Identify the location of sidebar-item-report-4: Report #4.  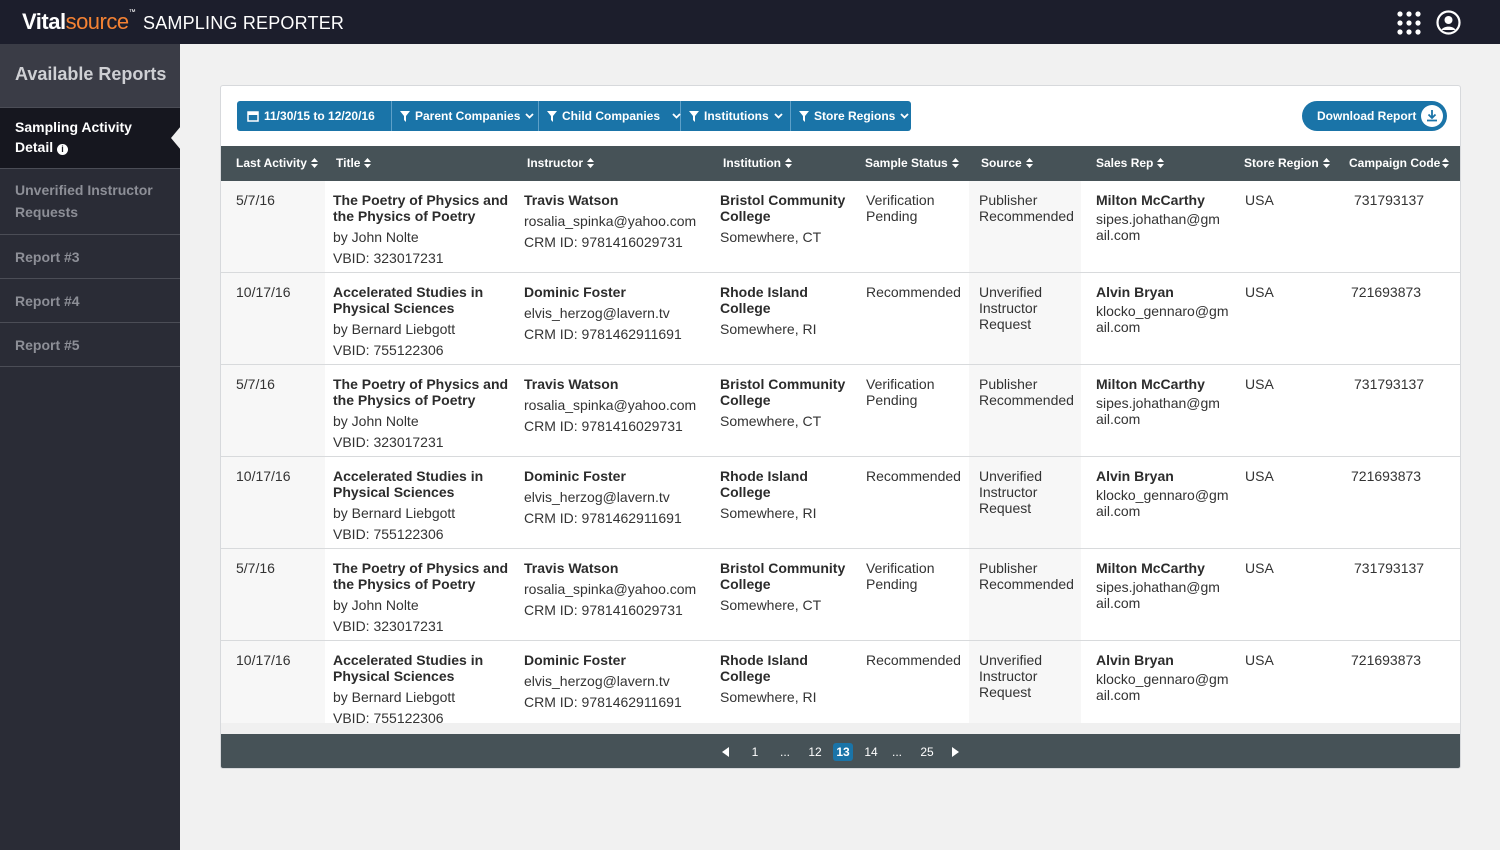
(90, 301).